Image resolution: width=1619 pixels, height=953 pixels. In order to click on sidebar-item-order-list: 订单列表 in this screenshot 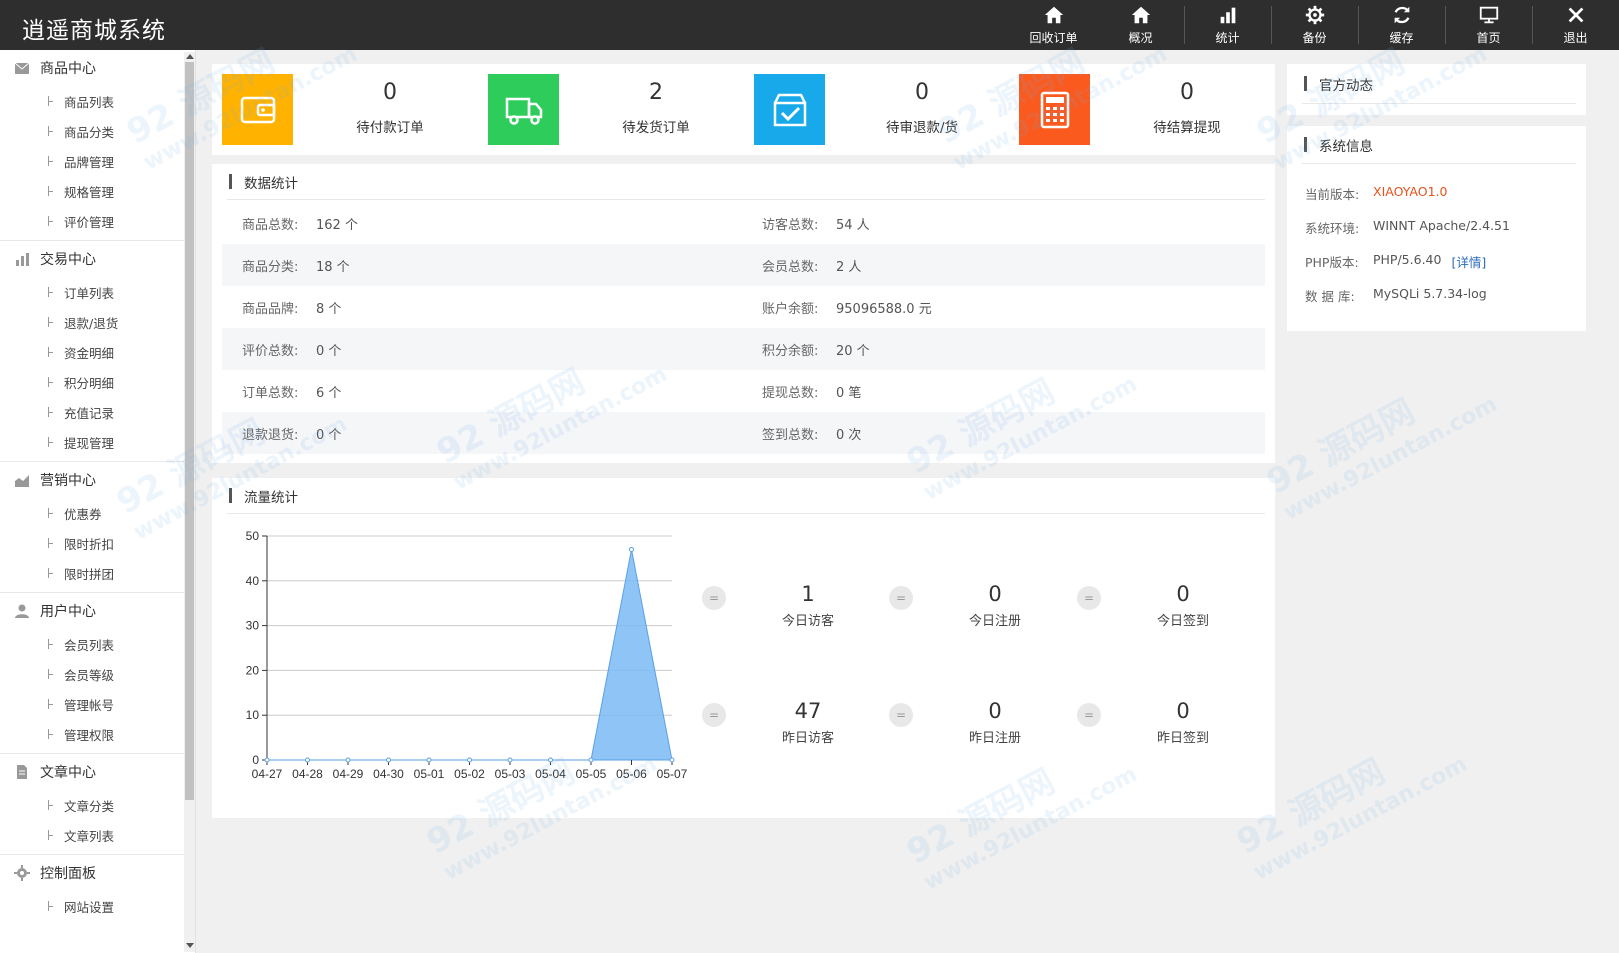, I will do `click(97, 292)`.